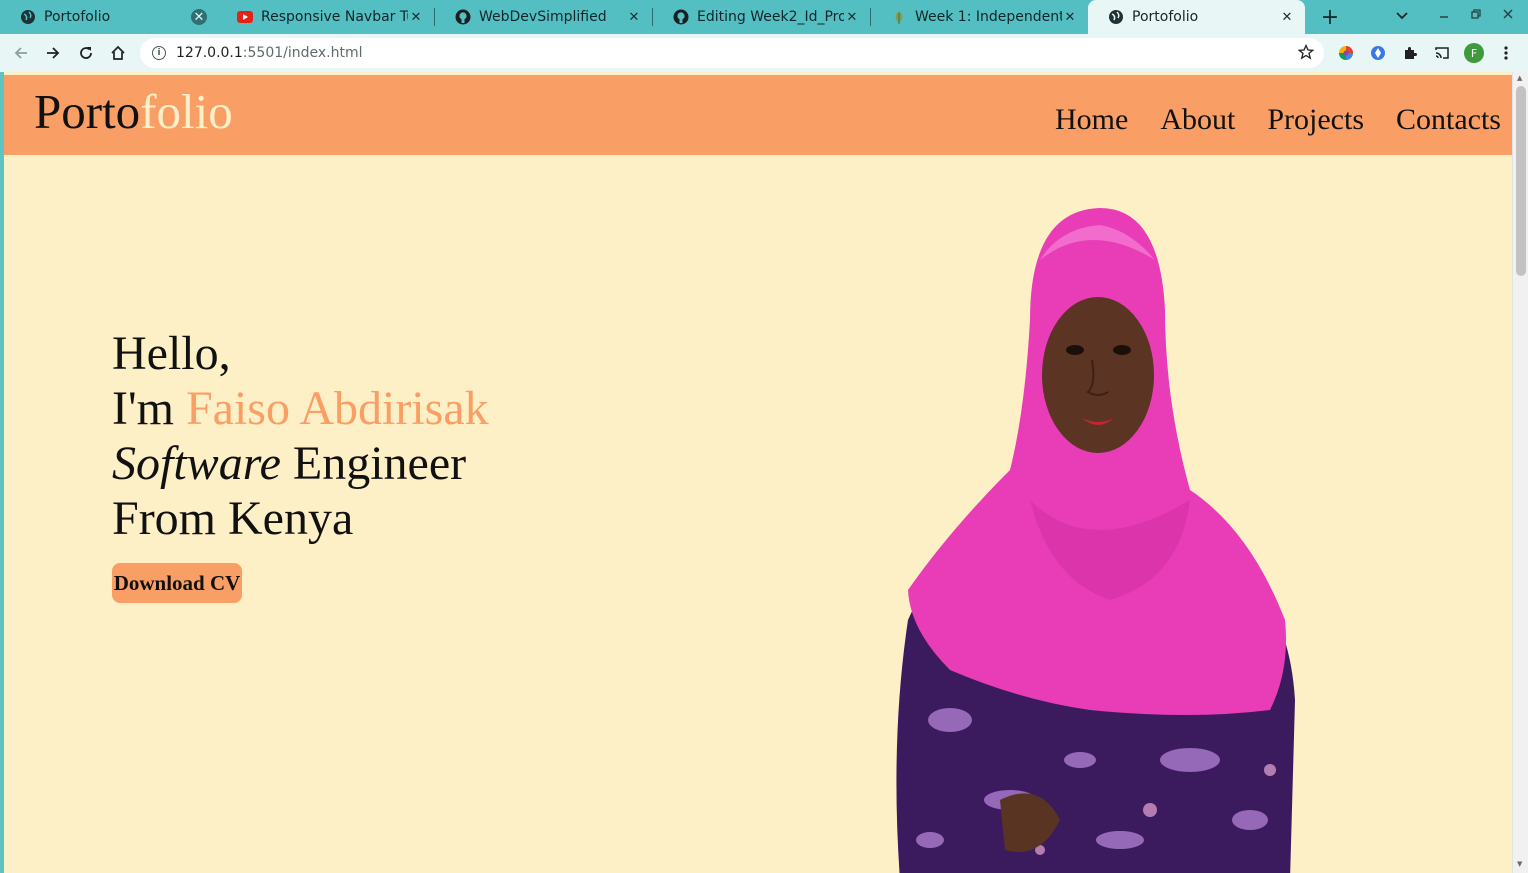 This screenshot has height=873, width=1528. I want to click on nav-projects: Projects, so click(1315, 120).